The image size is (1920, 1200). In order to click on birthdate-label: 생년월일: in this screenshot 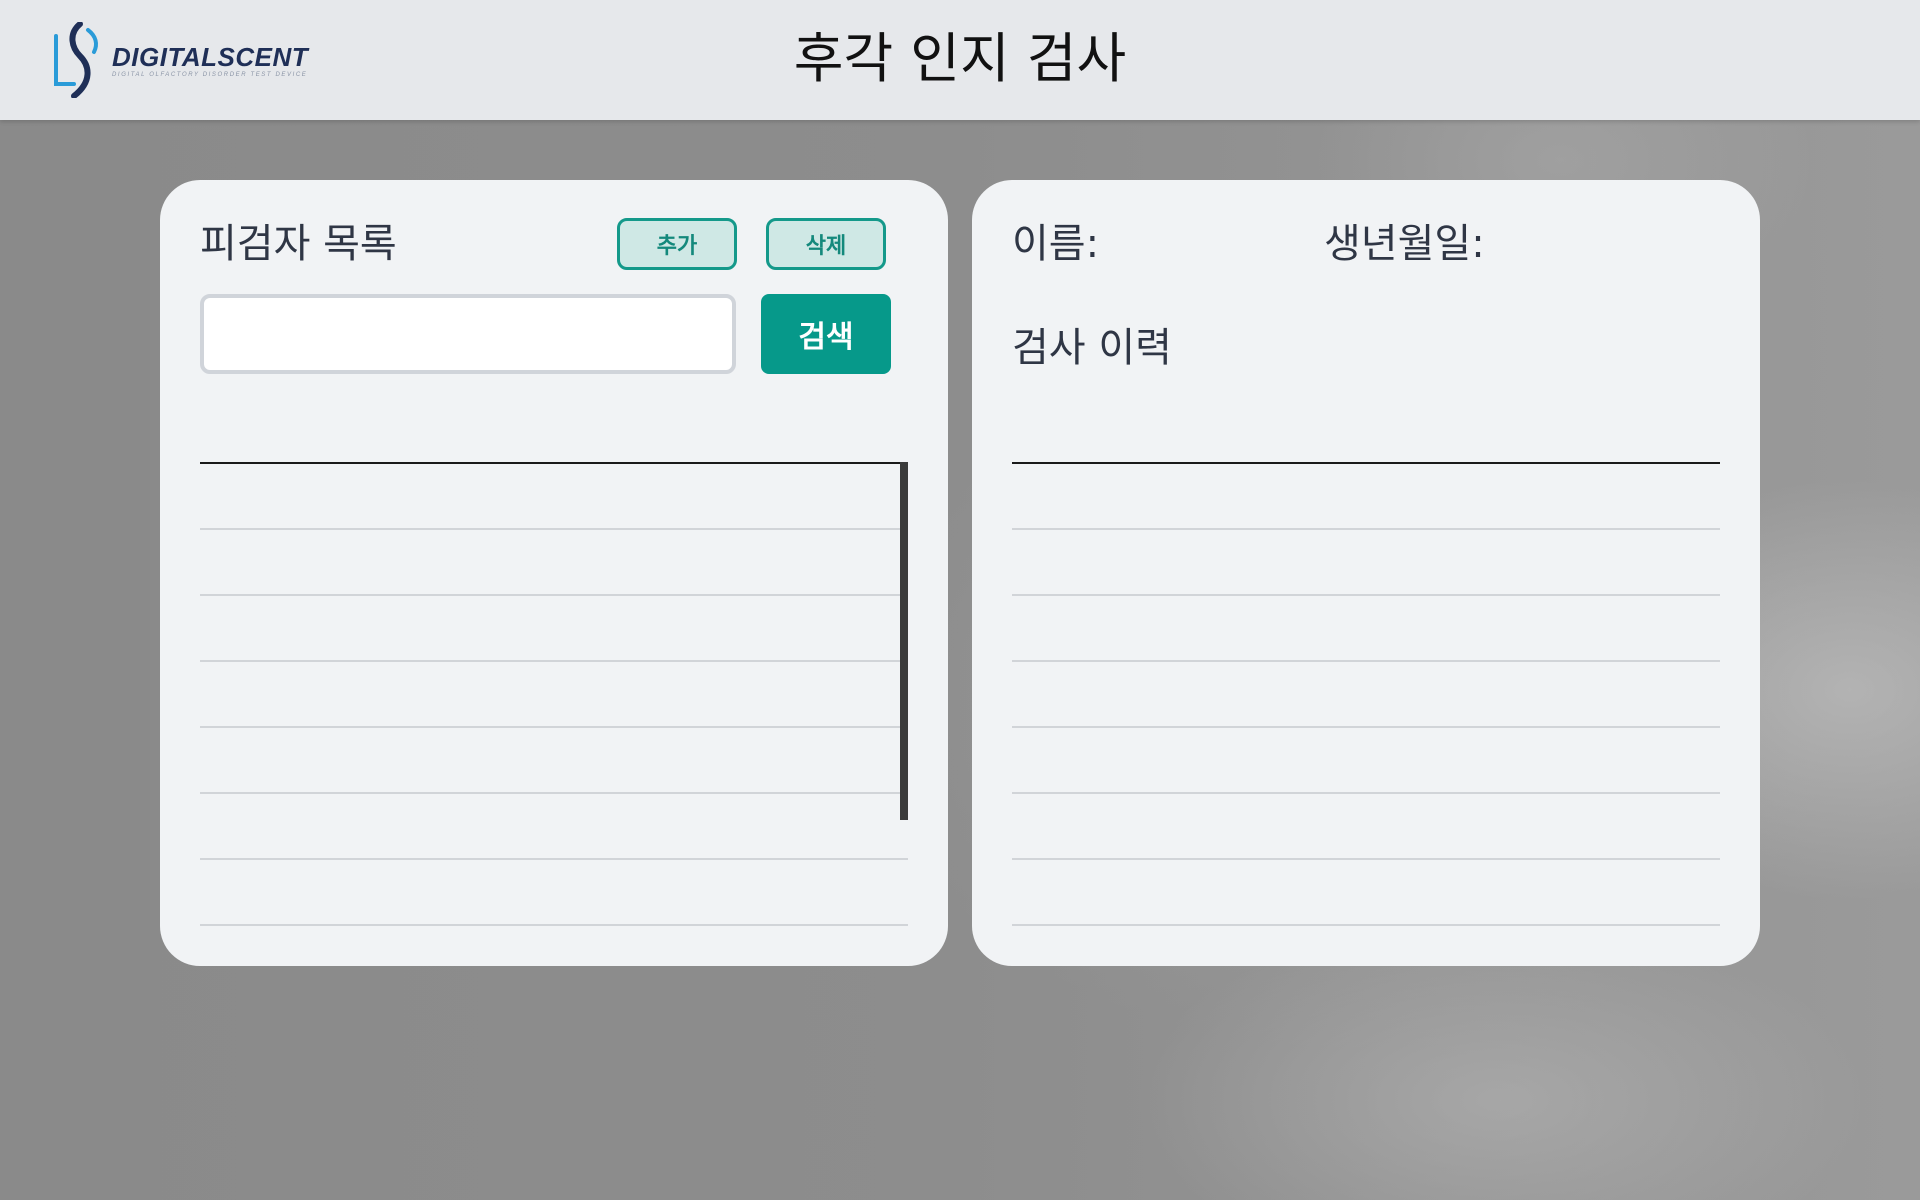, I will do `click(1404, 244)`.